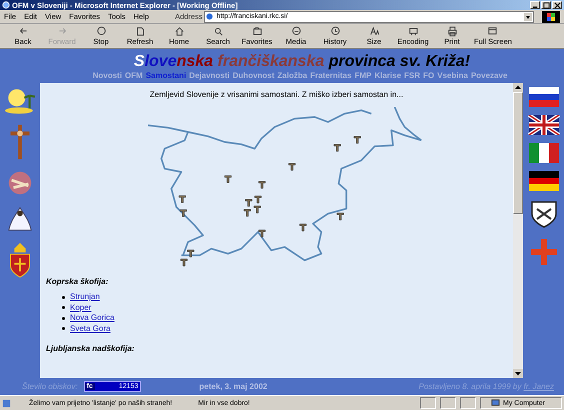  Describe the element at coordinates (257, 31) in the screenshot. I see `folder-icon` at that location.